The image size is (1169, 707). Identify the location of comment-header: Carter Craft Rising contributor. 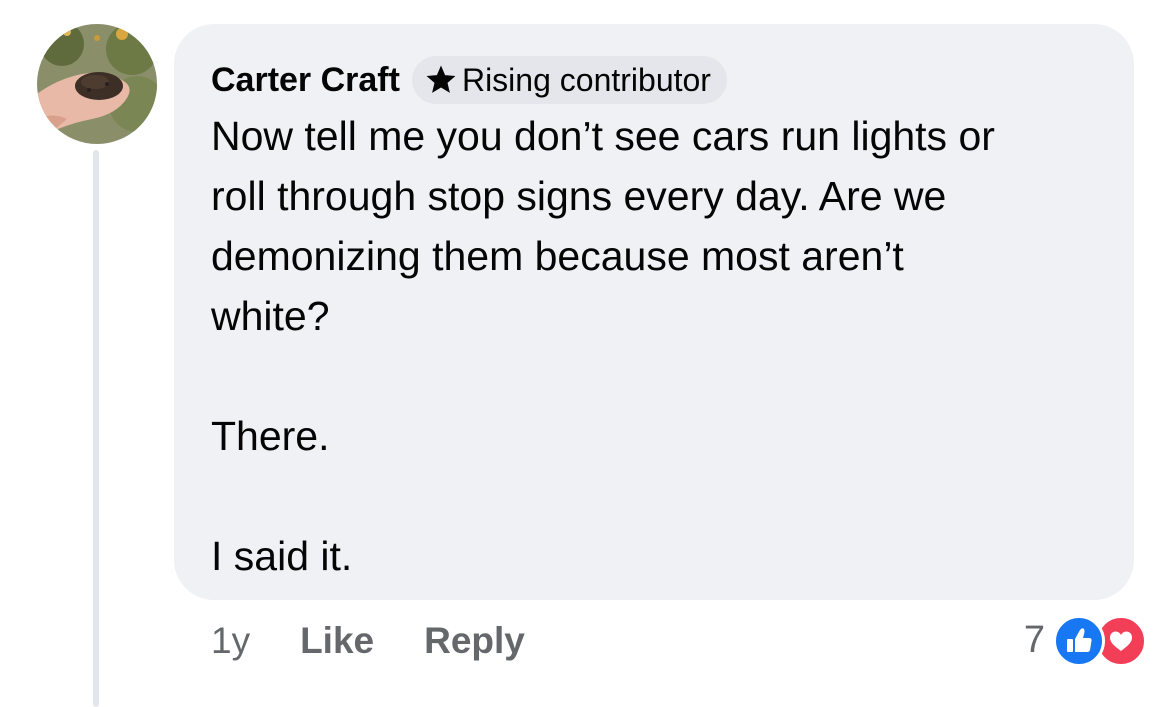
(469, 80).